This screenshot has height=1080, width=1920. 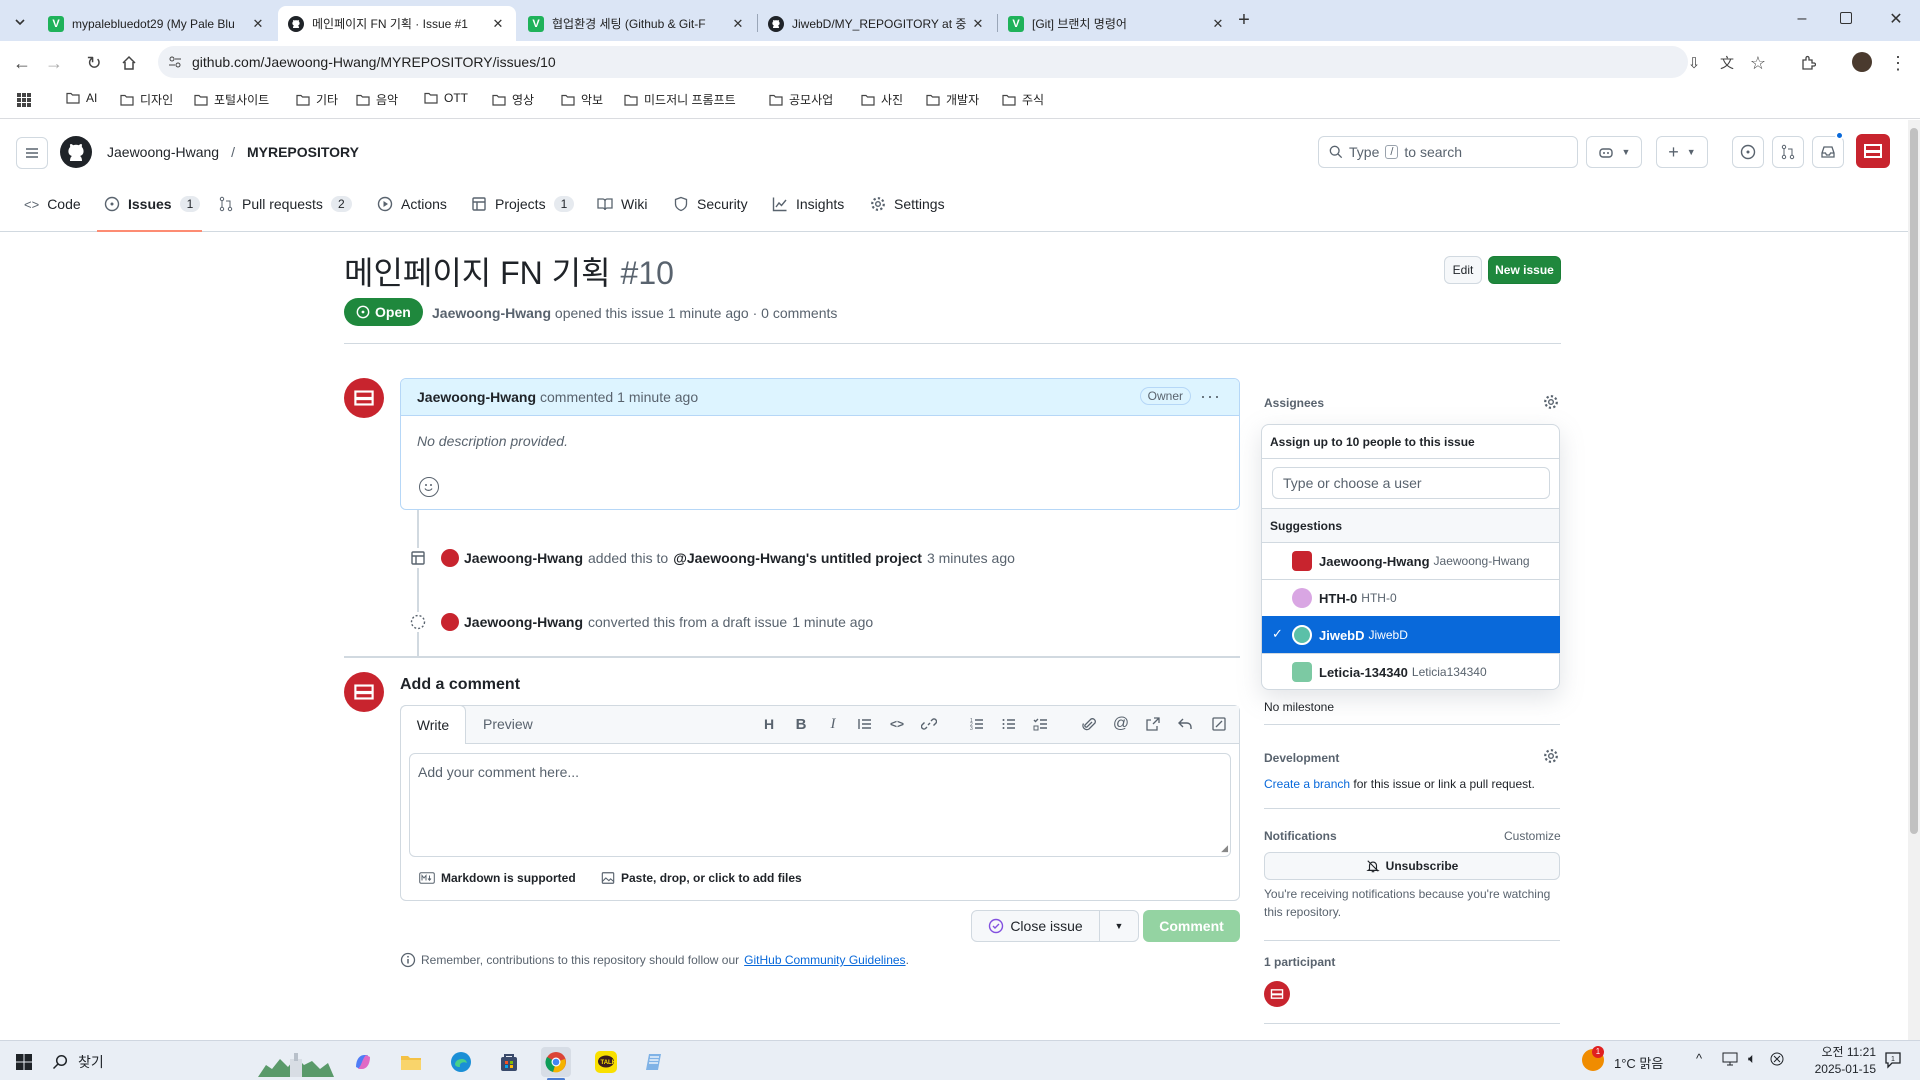 I want to click on customize-link: Customize, so click(x=1532, y=836).